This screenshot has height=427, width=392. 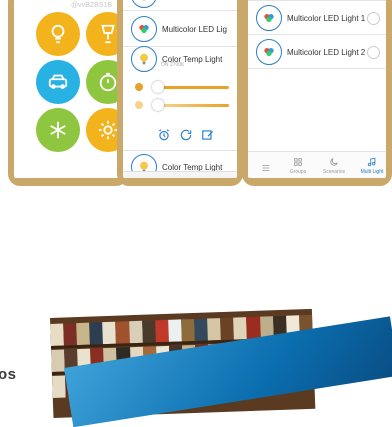 I want to click on tab-bar, so click(x=180, y=174).